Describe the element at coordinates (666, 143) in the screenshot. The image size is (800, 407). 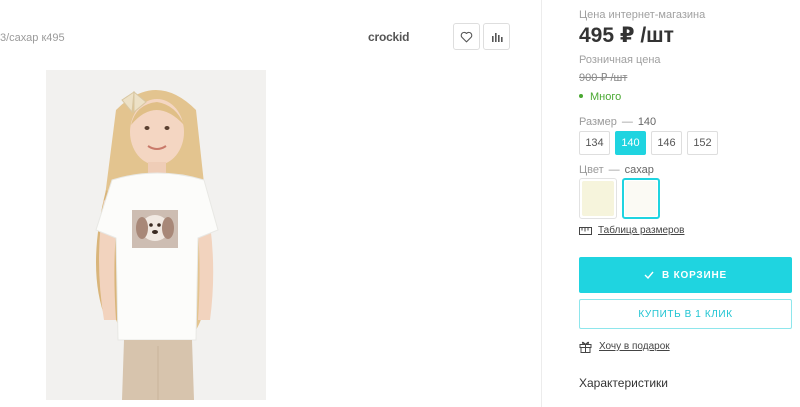
I see `size-option-146: 146` at that location.